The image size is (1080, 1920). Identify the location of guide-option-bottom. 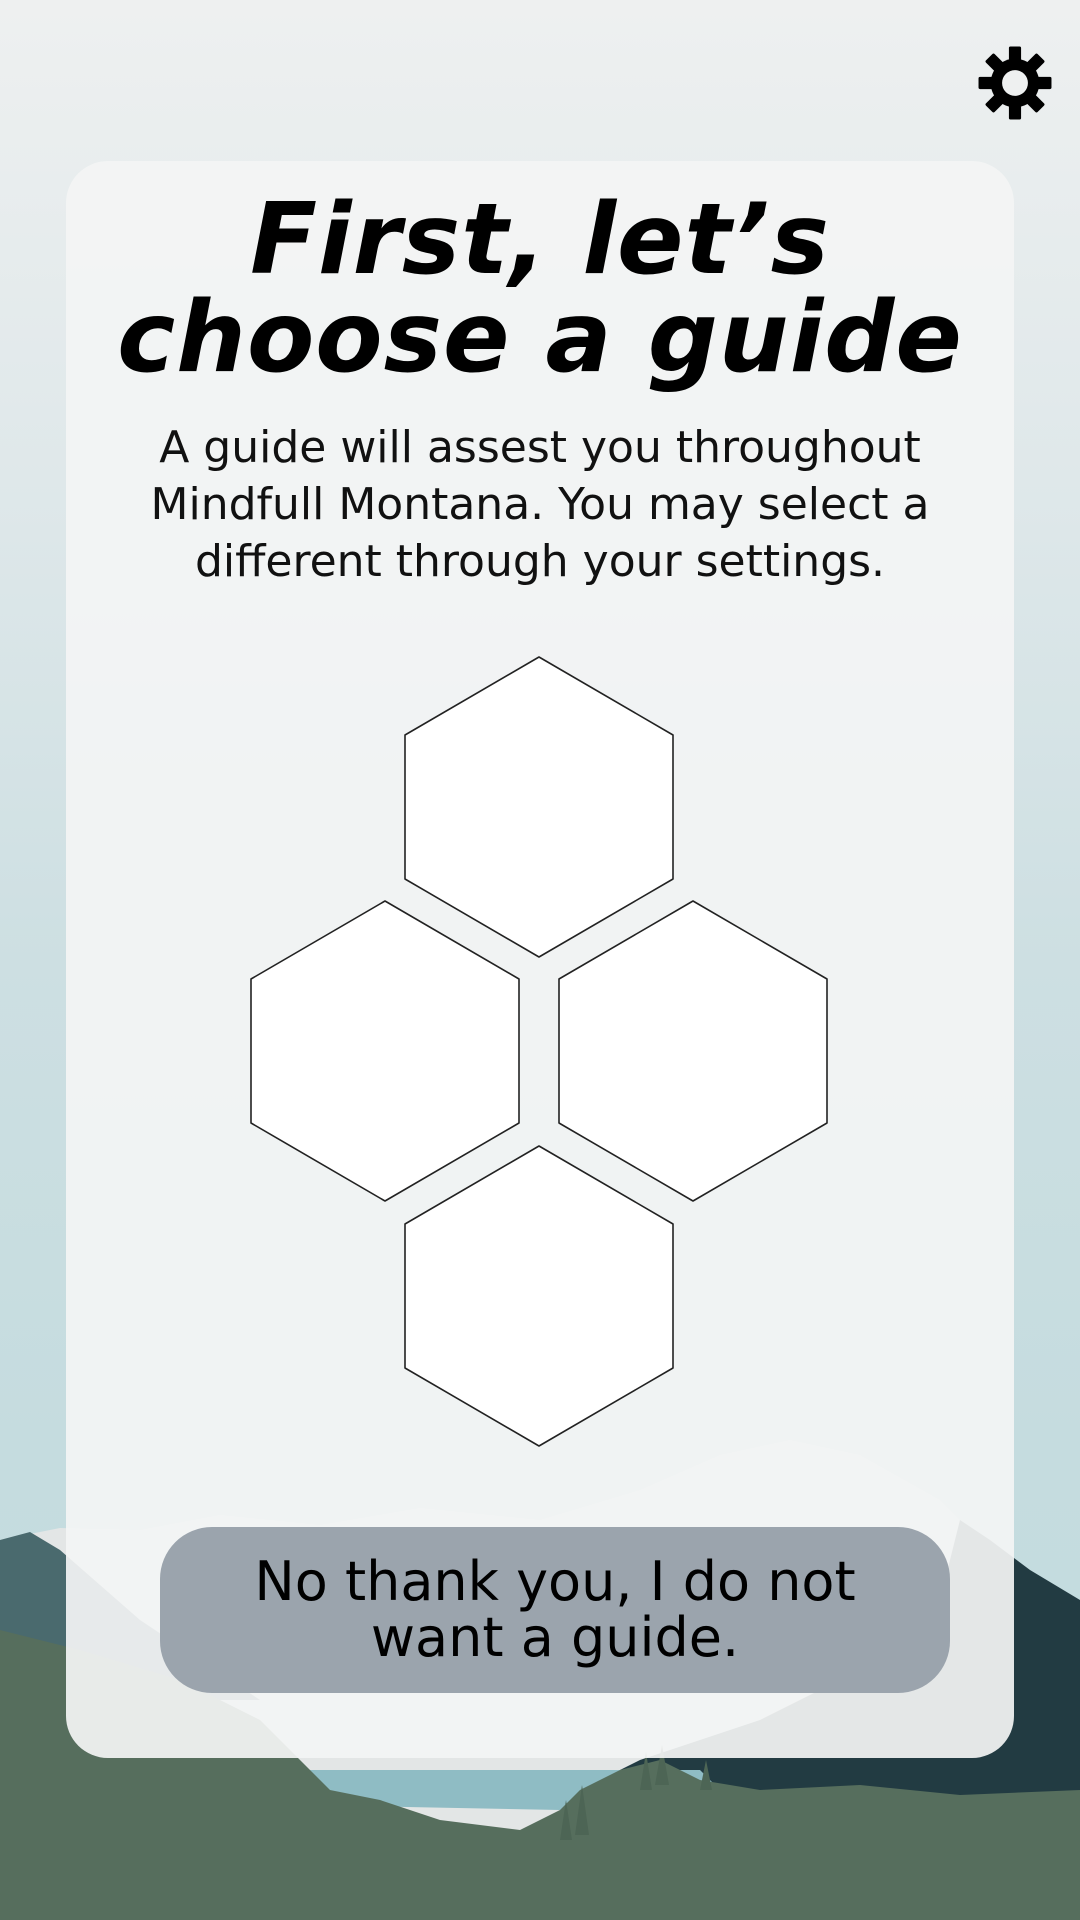
(539, 1296).